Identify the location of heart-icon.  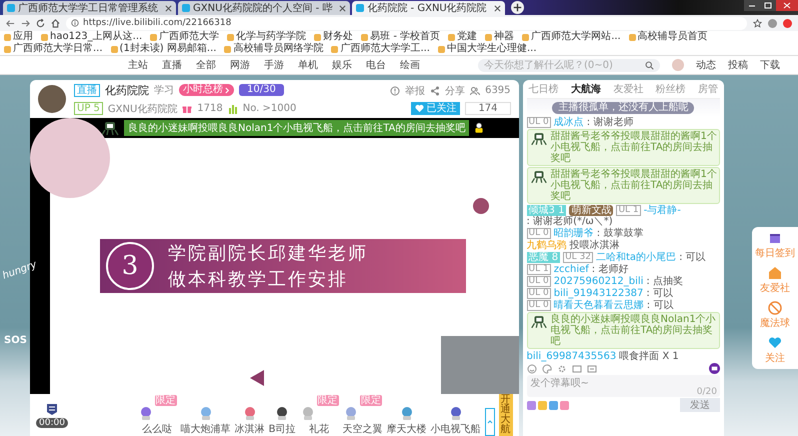
(775, 343).